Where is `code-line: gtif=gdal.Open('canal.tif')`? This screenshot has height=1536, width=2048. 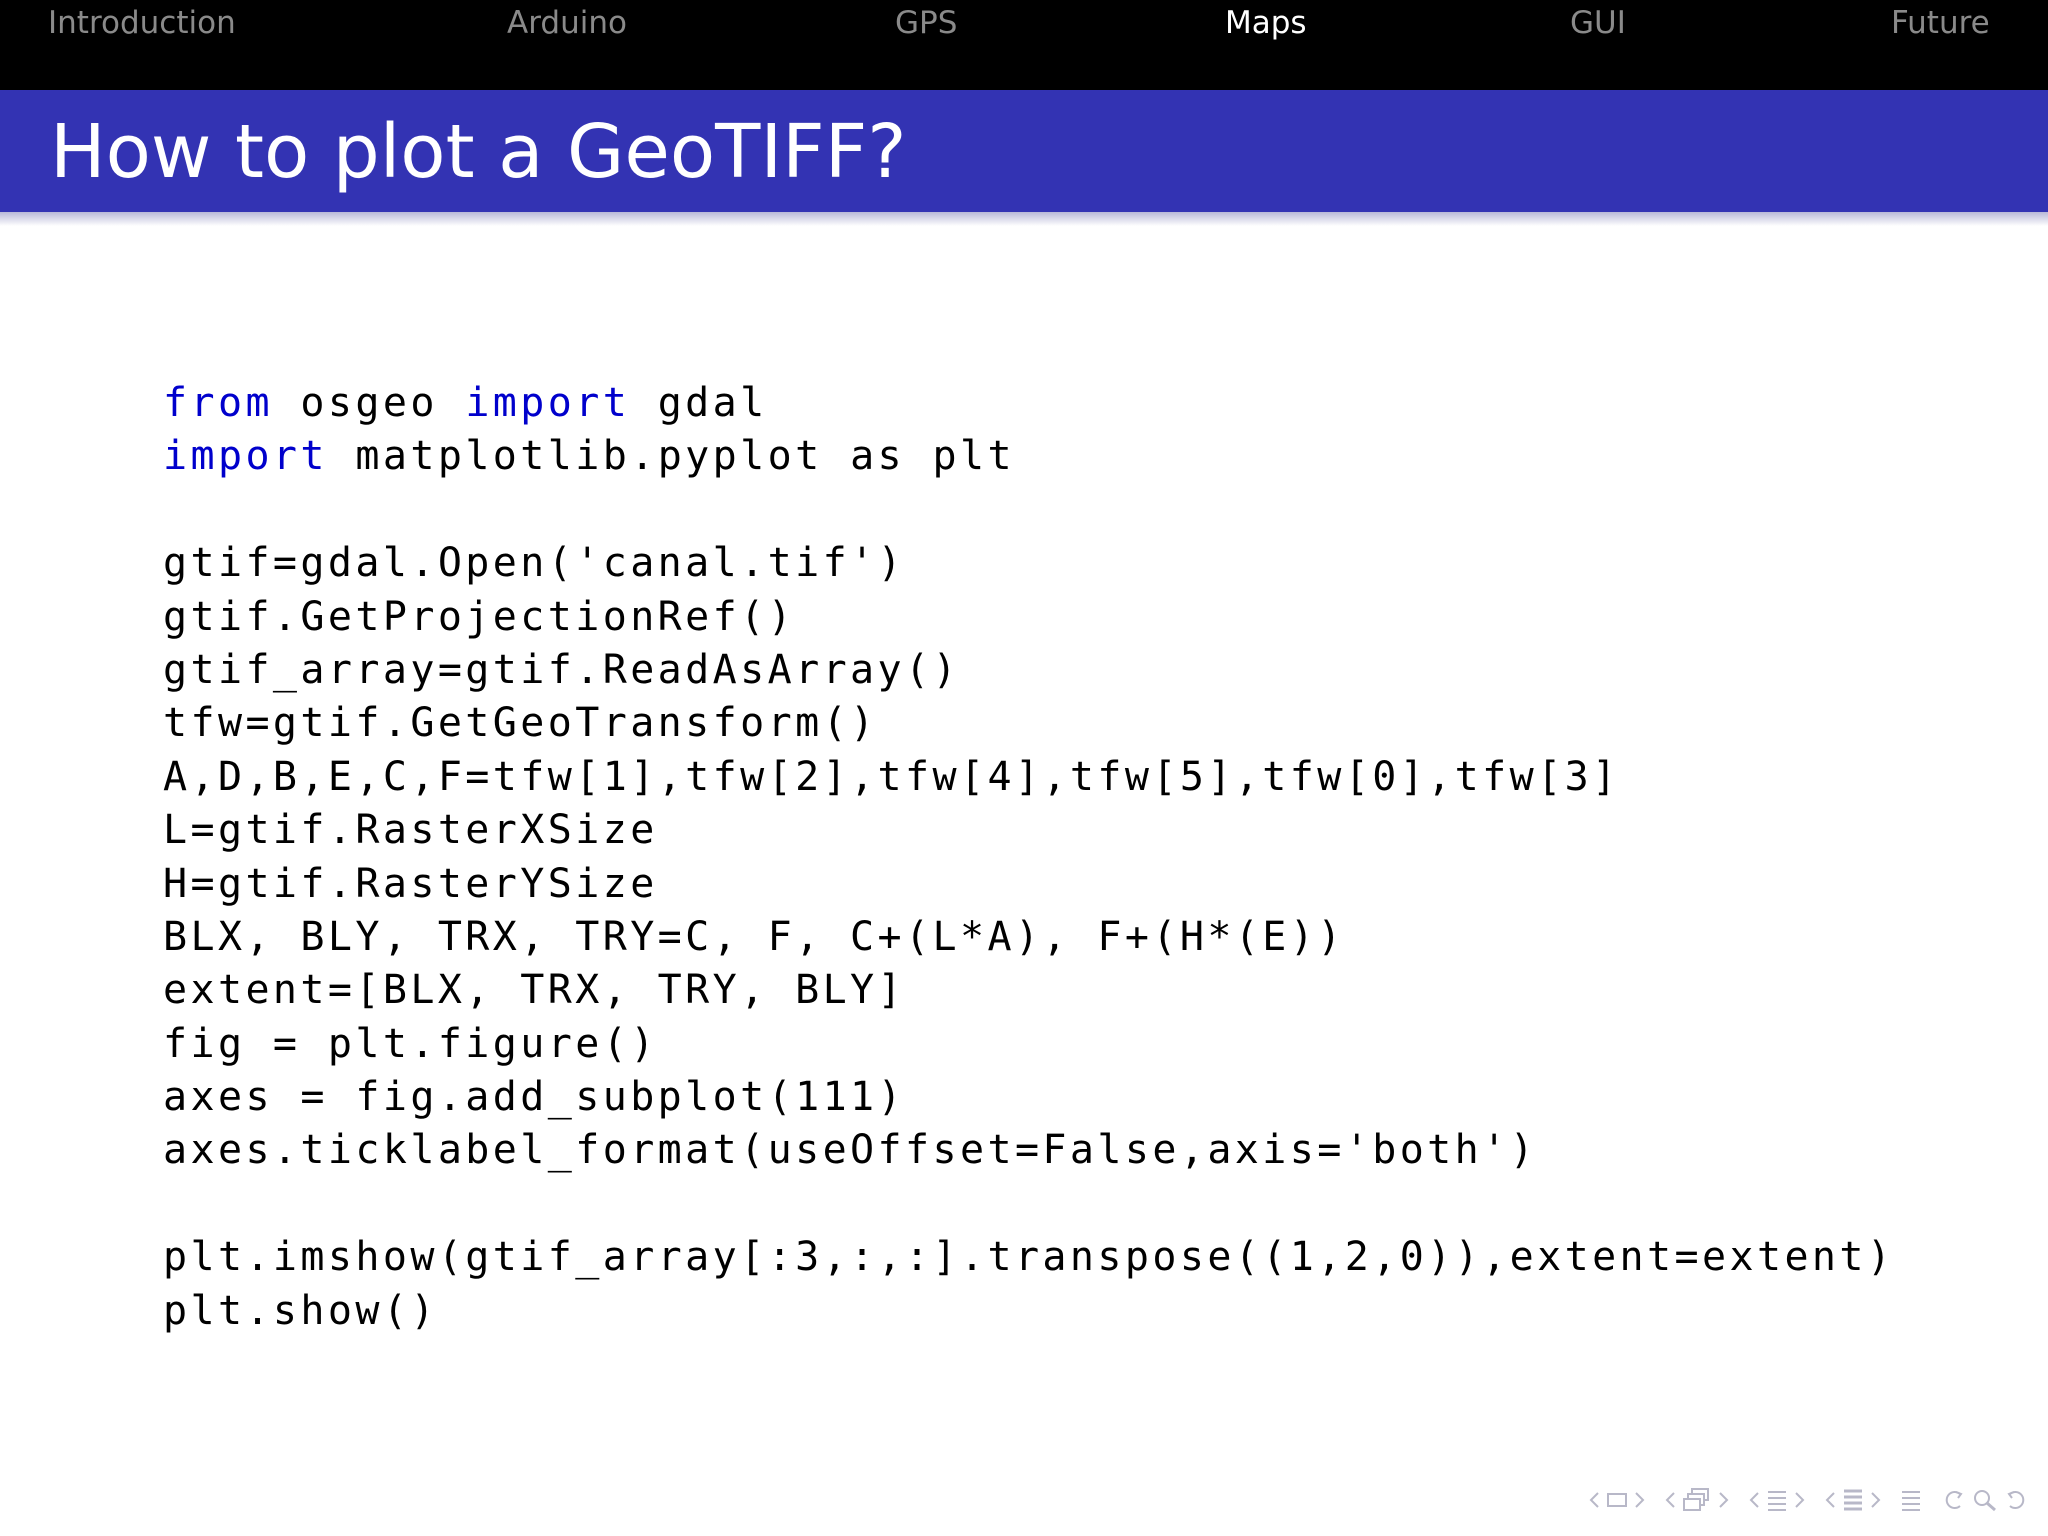 code-line: gtif=gdal.Open('canal.tif') is located at coordinates (1028, 563).